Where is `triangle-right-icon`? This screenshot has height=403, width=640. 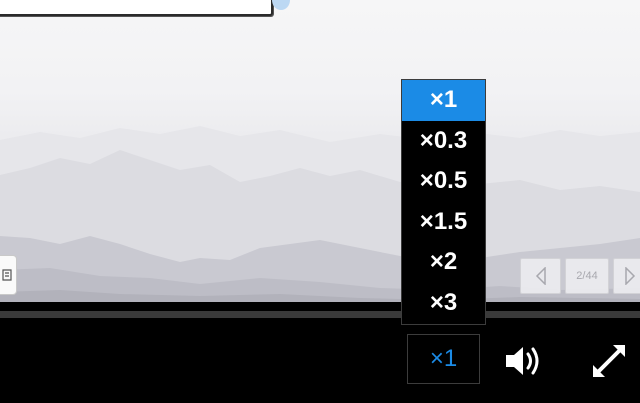 triangle-right-icon is located at coordinates (630, 276).